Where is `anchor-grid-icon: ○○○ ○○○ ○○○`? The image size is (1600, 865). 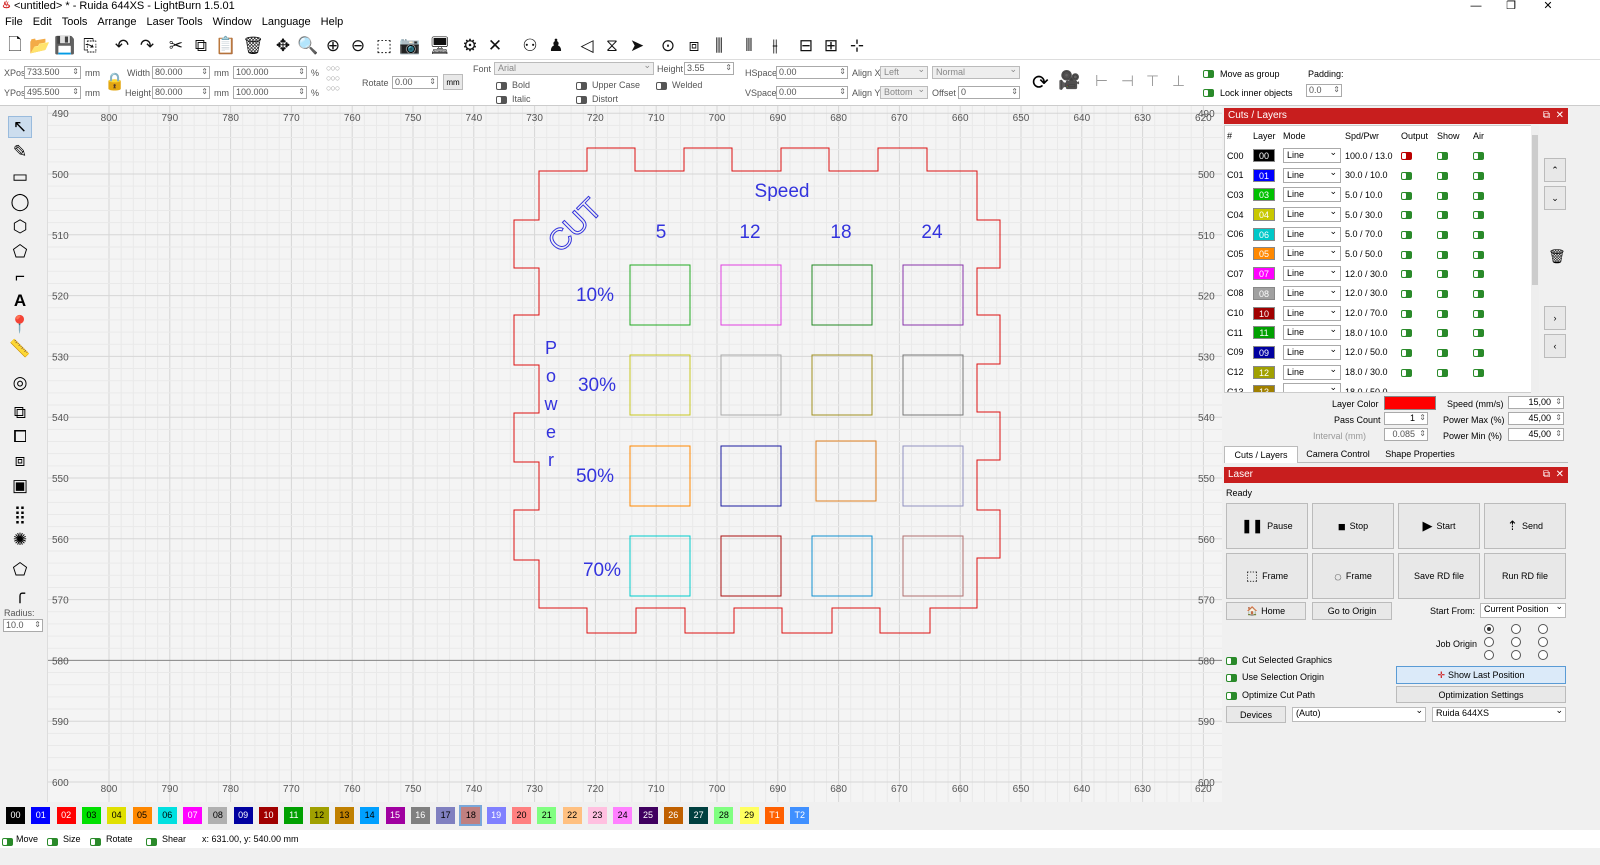
anchor-grid-icon: ○○○ ○○○ ○○○ is located at coordinates (333, 78).